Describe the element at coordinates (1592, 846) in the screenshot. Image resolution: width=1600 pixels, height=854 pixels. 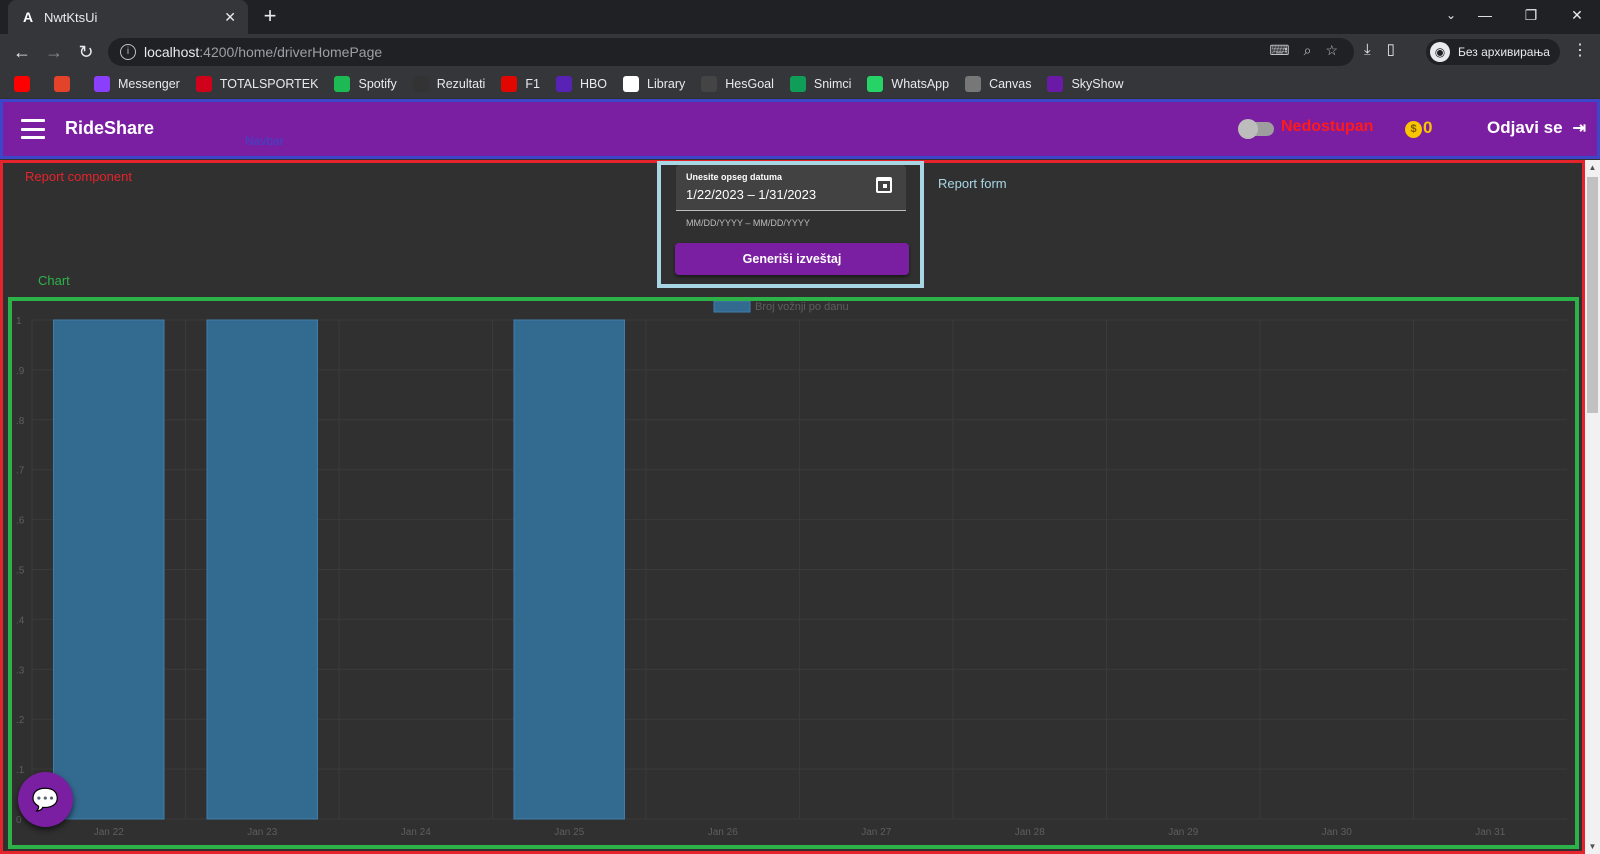
I see `scroll-down-icon: ▼` at that location.